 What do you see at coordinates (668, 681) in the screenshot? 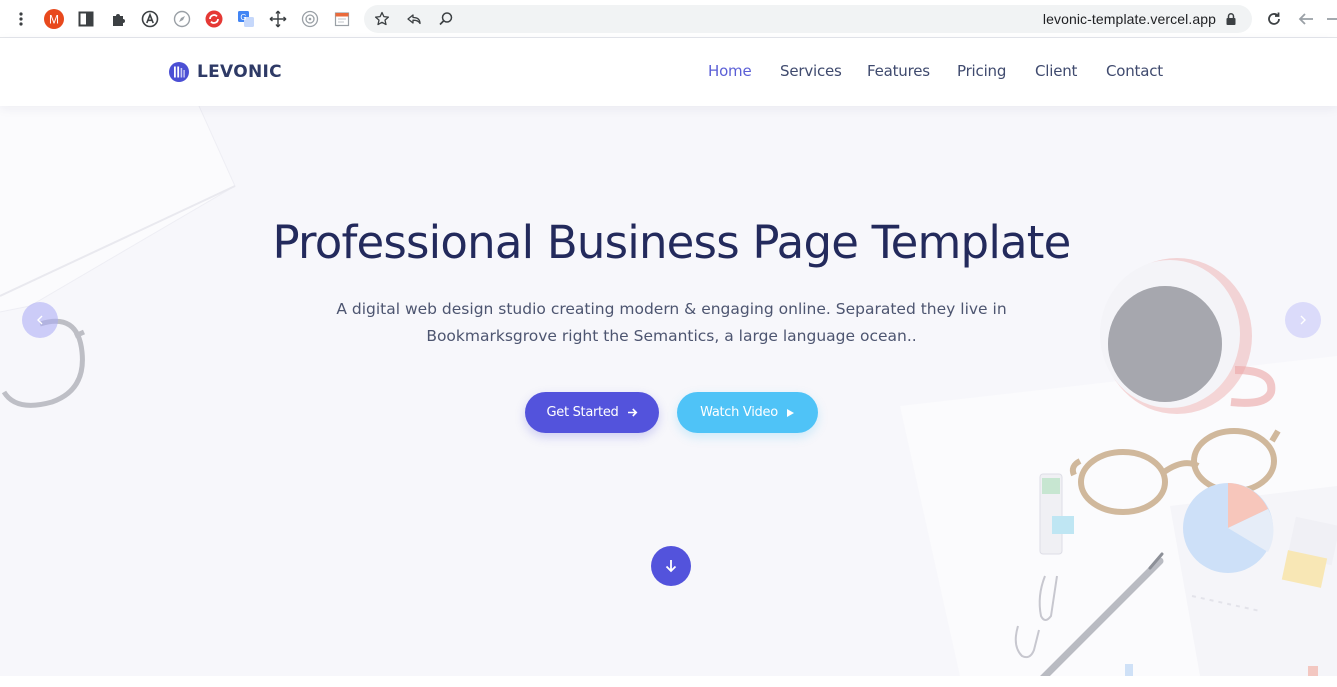
I see `next-section-top` at bounding box center [668, 681].